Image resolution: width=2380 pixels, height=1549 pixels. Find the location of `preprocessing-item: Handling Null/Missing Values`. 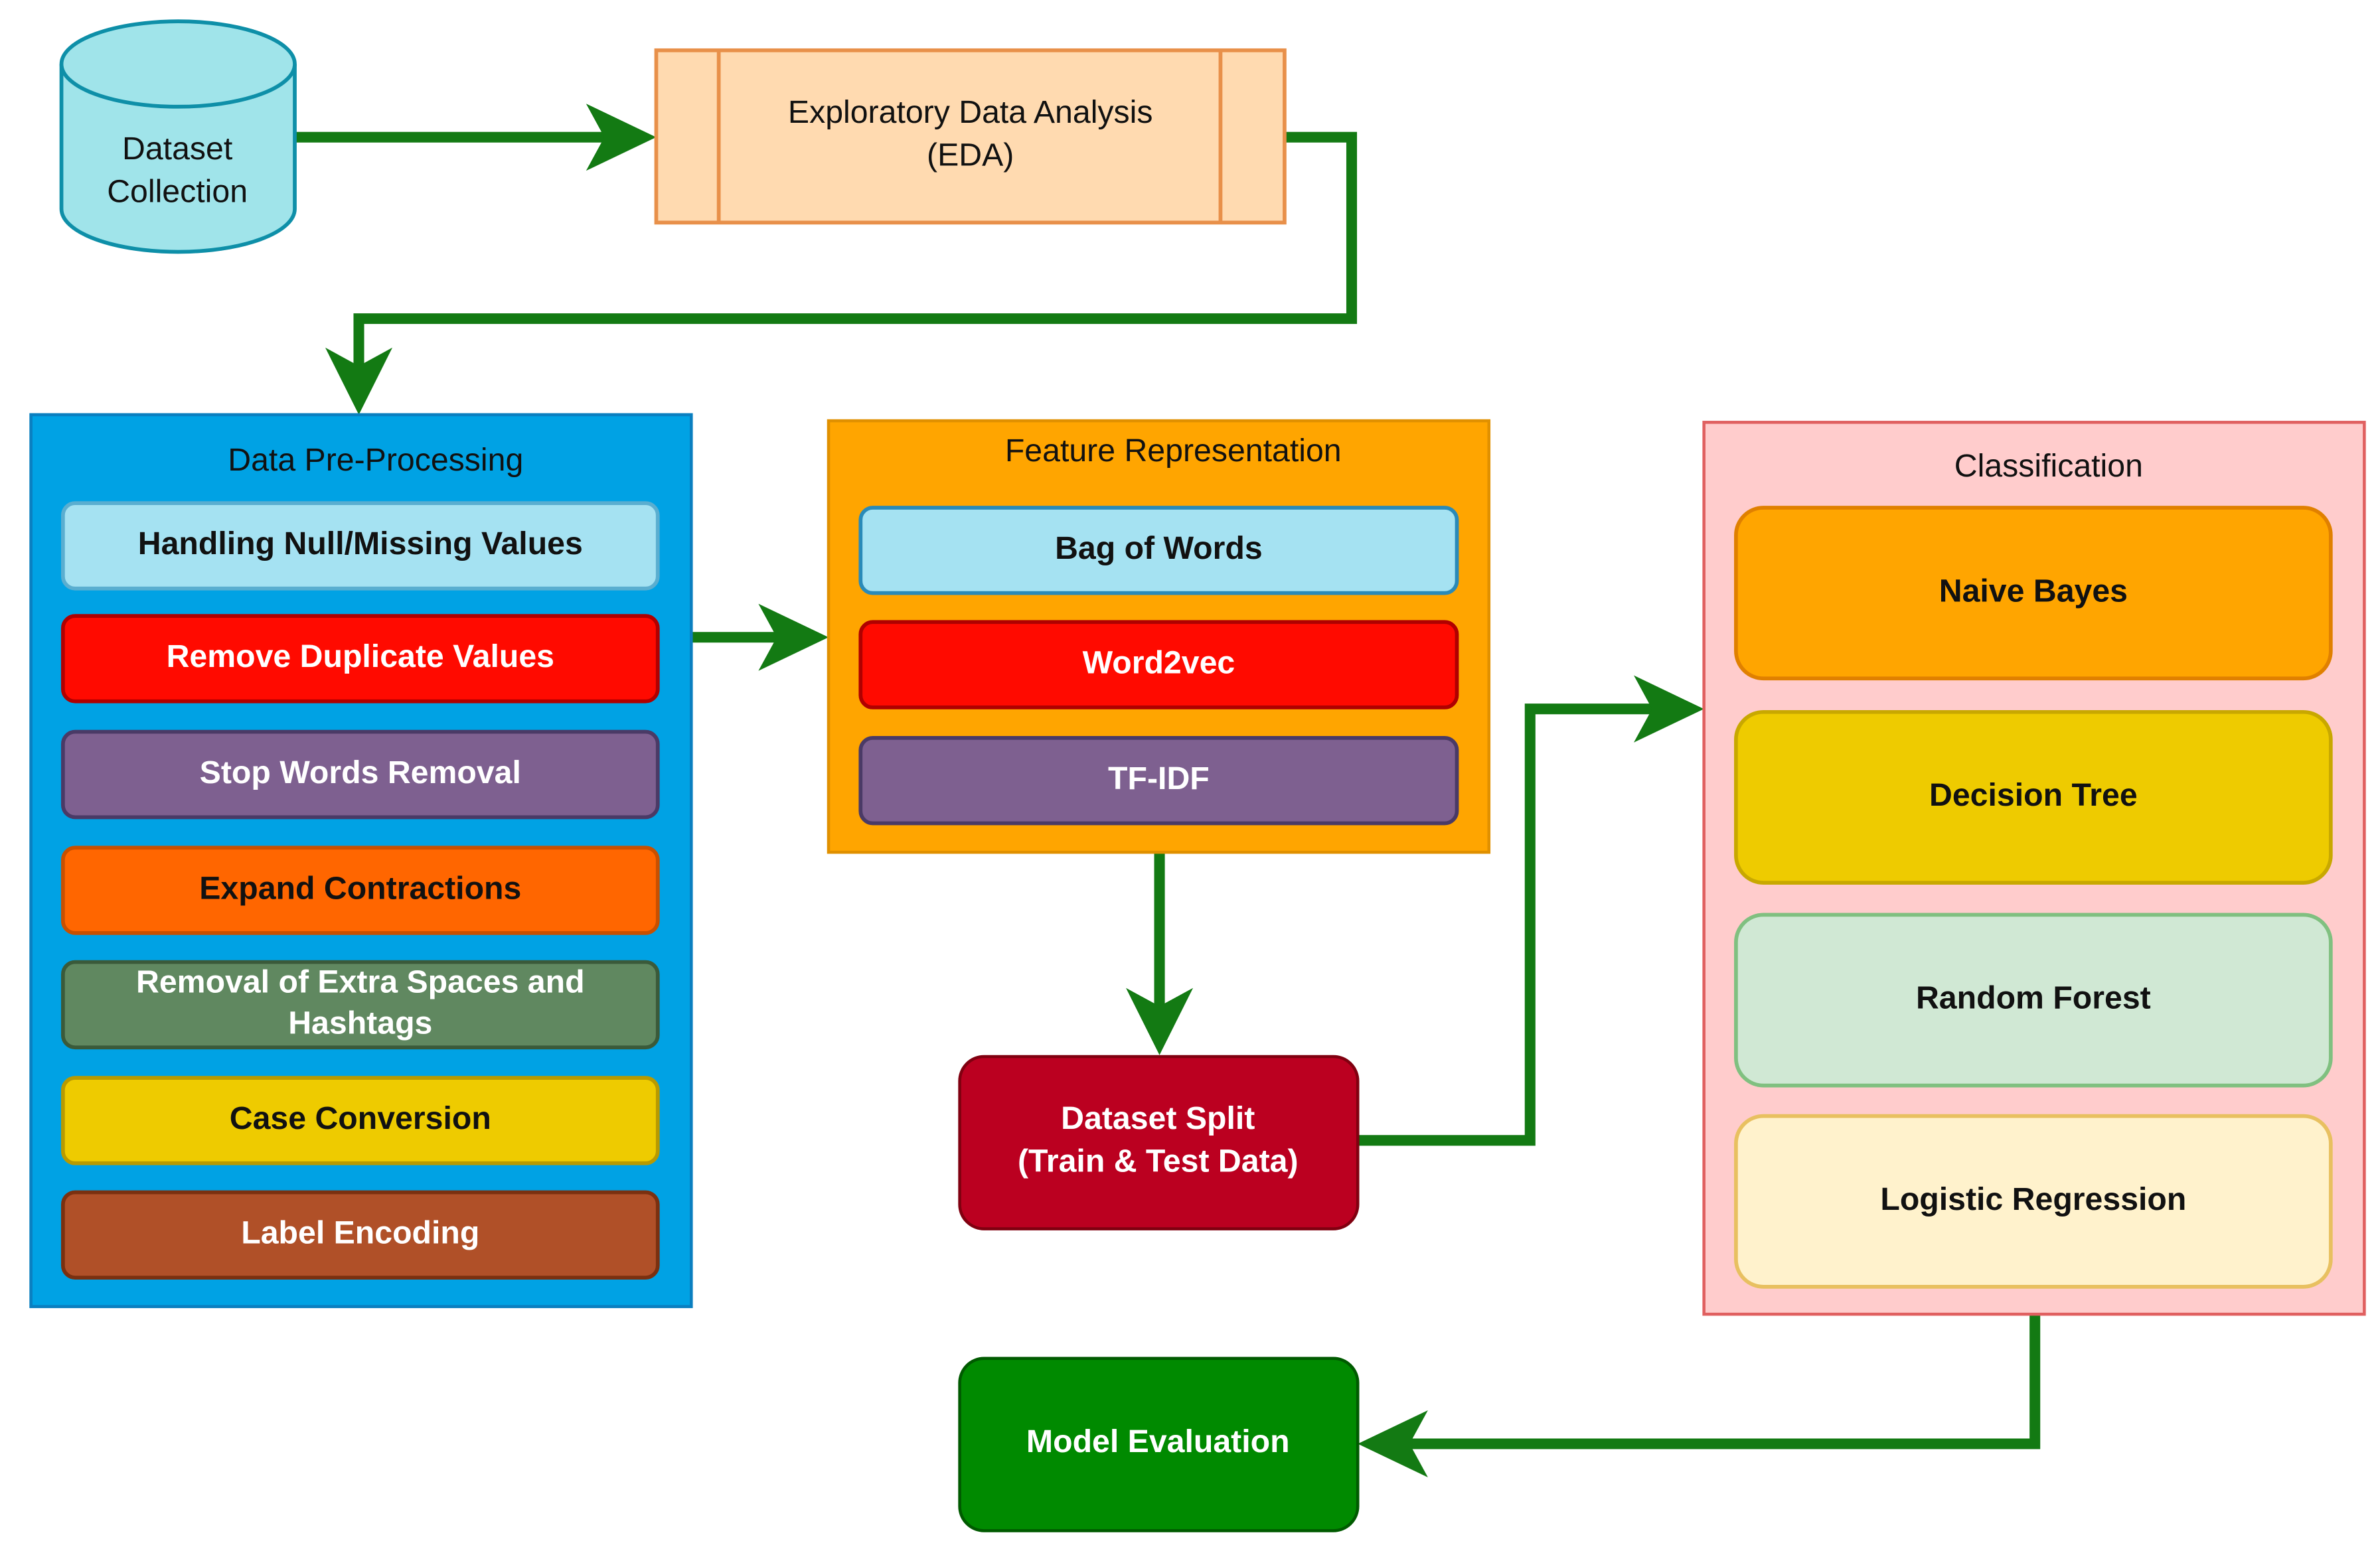

preprocessing-item: Handling Null/Missing Values is located at coordinates (360, 546).